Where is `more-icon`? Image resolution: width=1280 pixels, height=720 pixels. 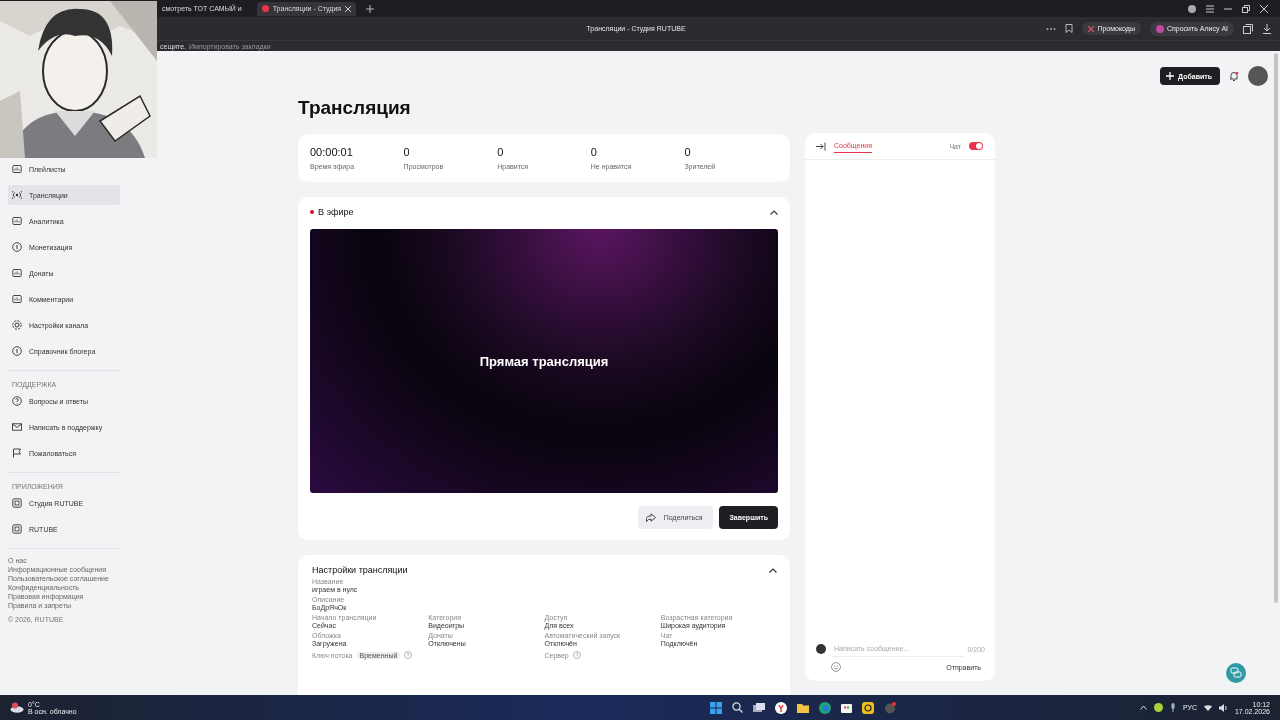 more-icon is located at coordinates (1051, 28).